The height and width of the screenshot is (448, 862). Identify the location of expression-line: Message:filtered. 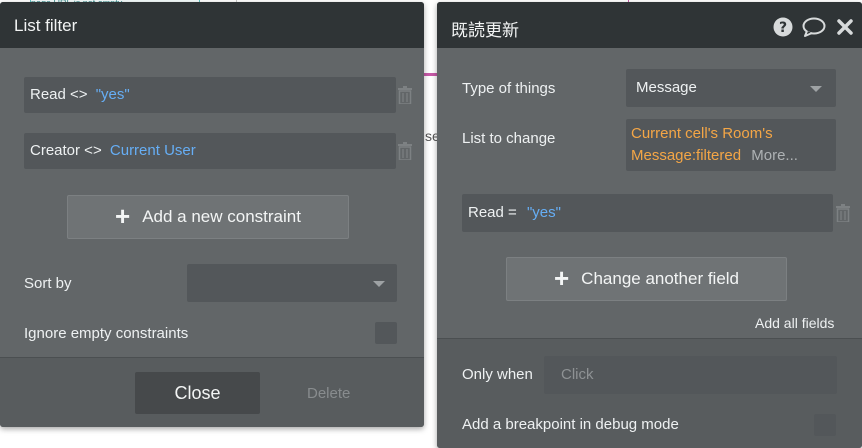
(686, 155).